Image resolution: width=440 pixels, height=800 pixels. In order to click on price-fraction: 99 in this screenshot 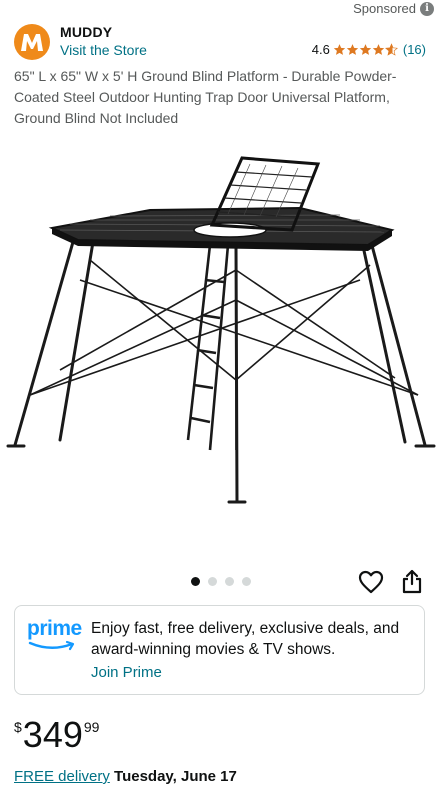, I will do `click(91, 727)`.